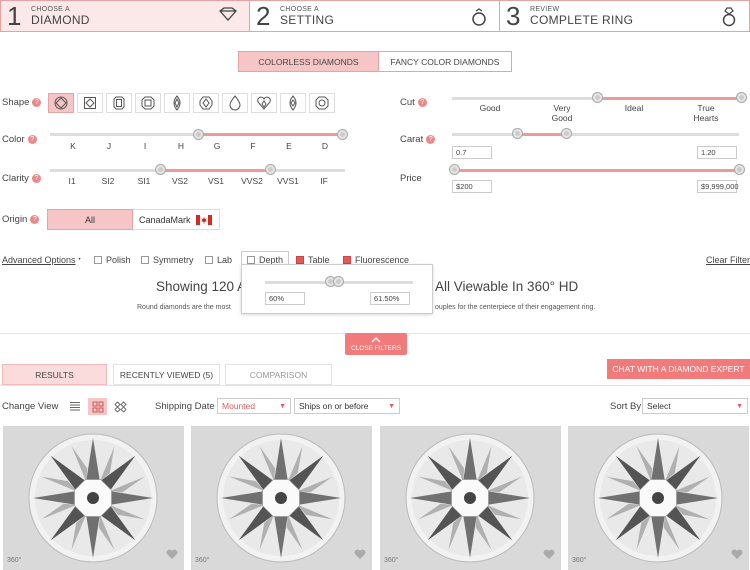 This screenshot has width=750, height=570. I want to click on tab-fancy-color-diamonds: FANCY COLOR DIAMONDS, so click(445, 61).